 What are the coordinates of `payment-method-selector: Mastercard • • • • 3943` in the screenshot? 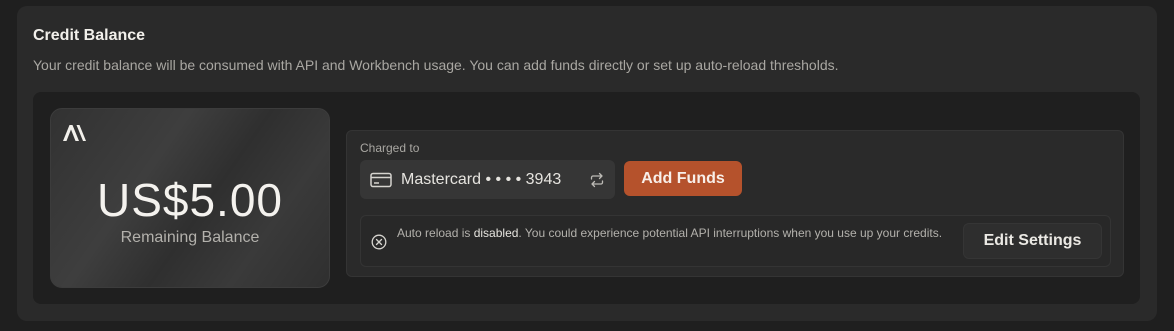 It's located at (487, 179).